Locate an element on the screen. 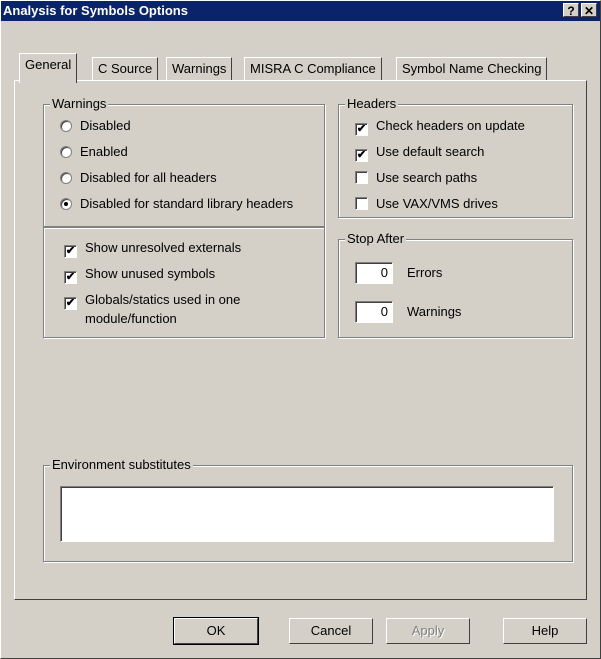 The width and height of the screenshot is (601, 659). check-headers-on-update: ✔ Check headers on update is located at coordinates (440, 127).